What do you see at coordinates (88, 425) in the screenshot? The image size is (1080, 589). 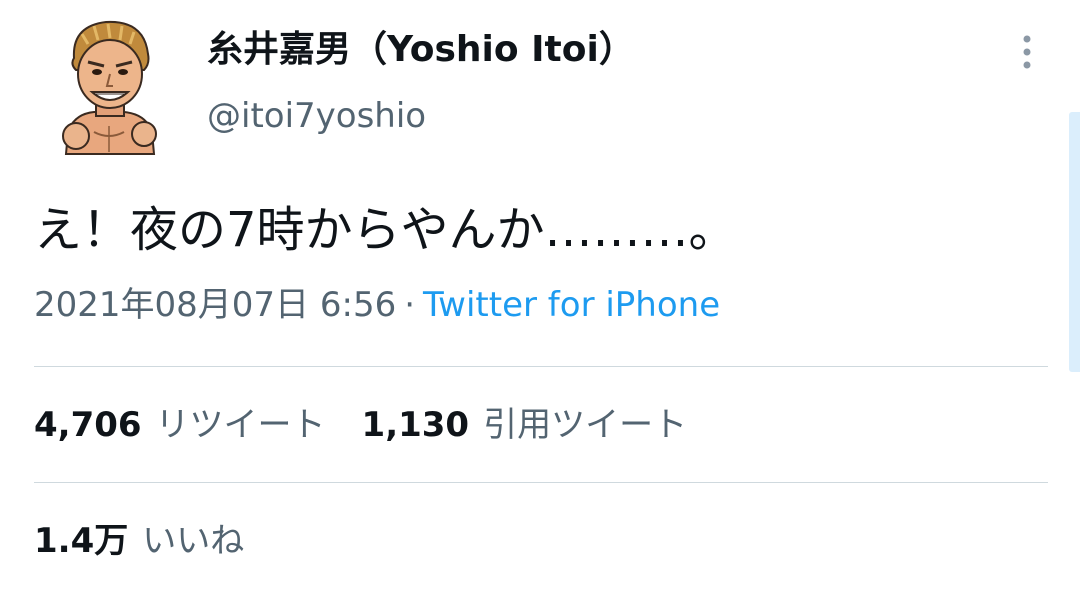 I see `retweets-count: 4,706` at bounding box center [88, 425].